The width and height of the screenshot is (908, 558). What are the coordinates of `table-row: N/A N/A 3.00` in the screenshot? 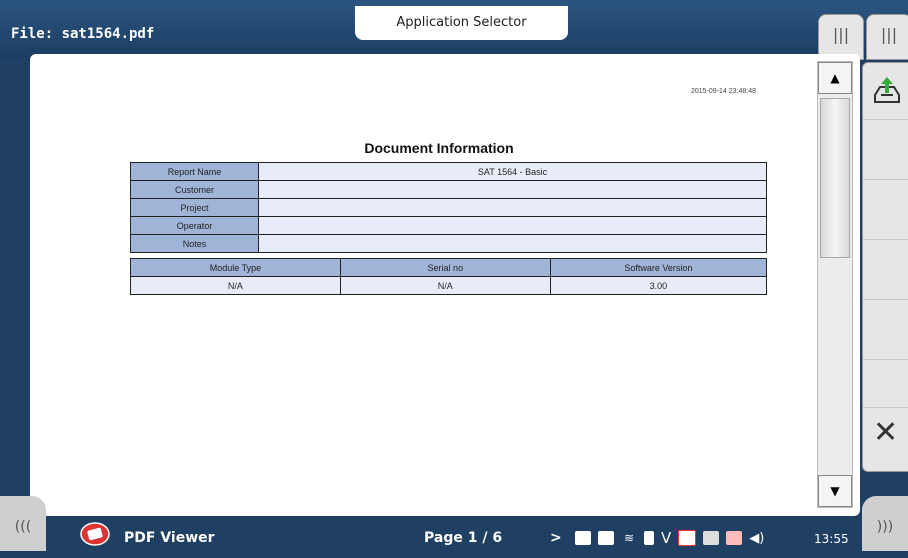 It's located at (449, 285).